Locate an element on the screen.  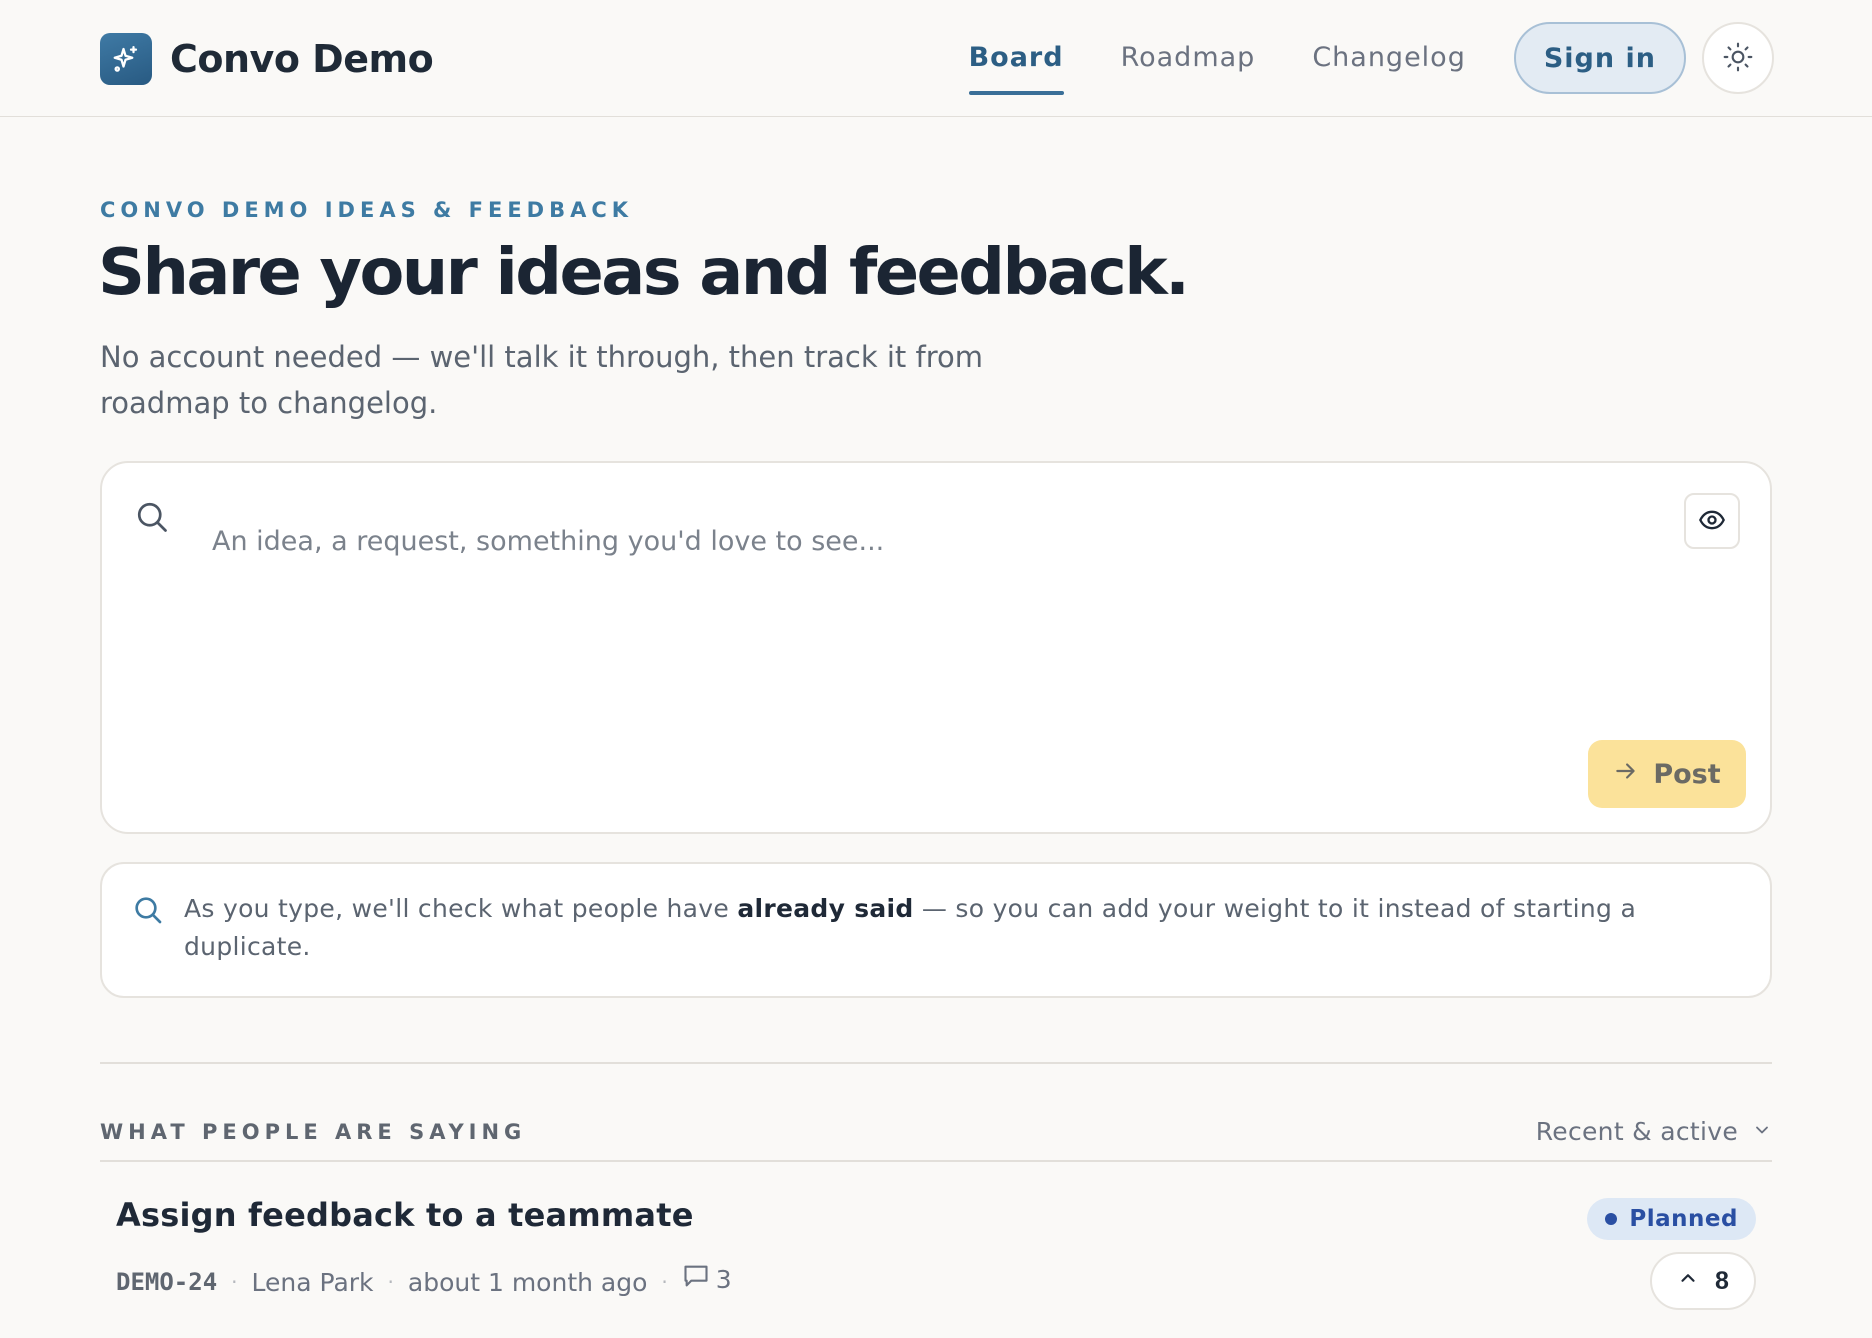
status-badge: Planned is located at coordinates (1671, 1219).